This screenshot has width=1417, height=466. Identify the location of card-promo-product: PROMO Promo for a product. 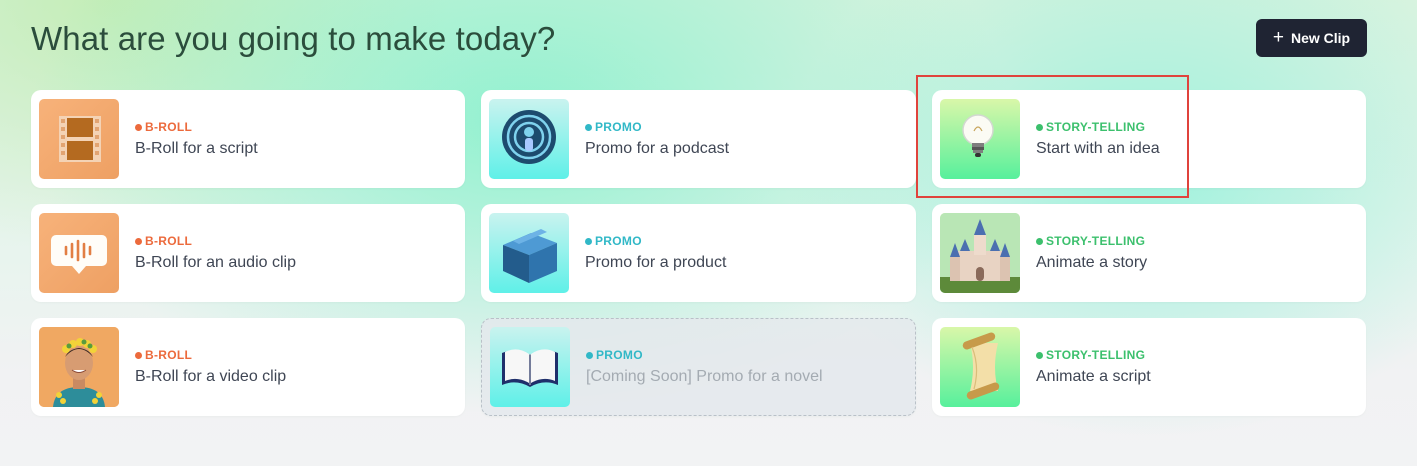
(698, 253).